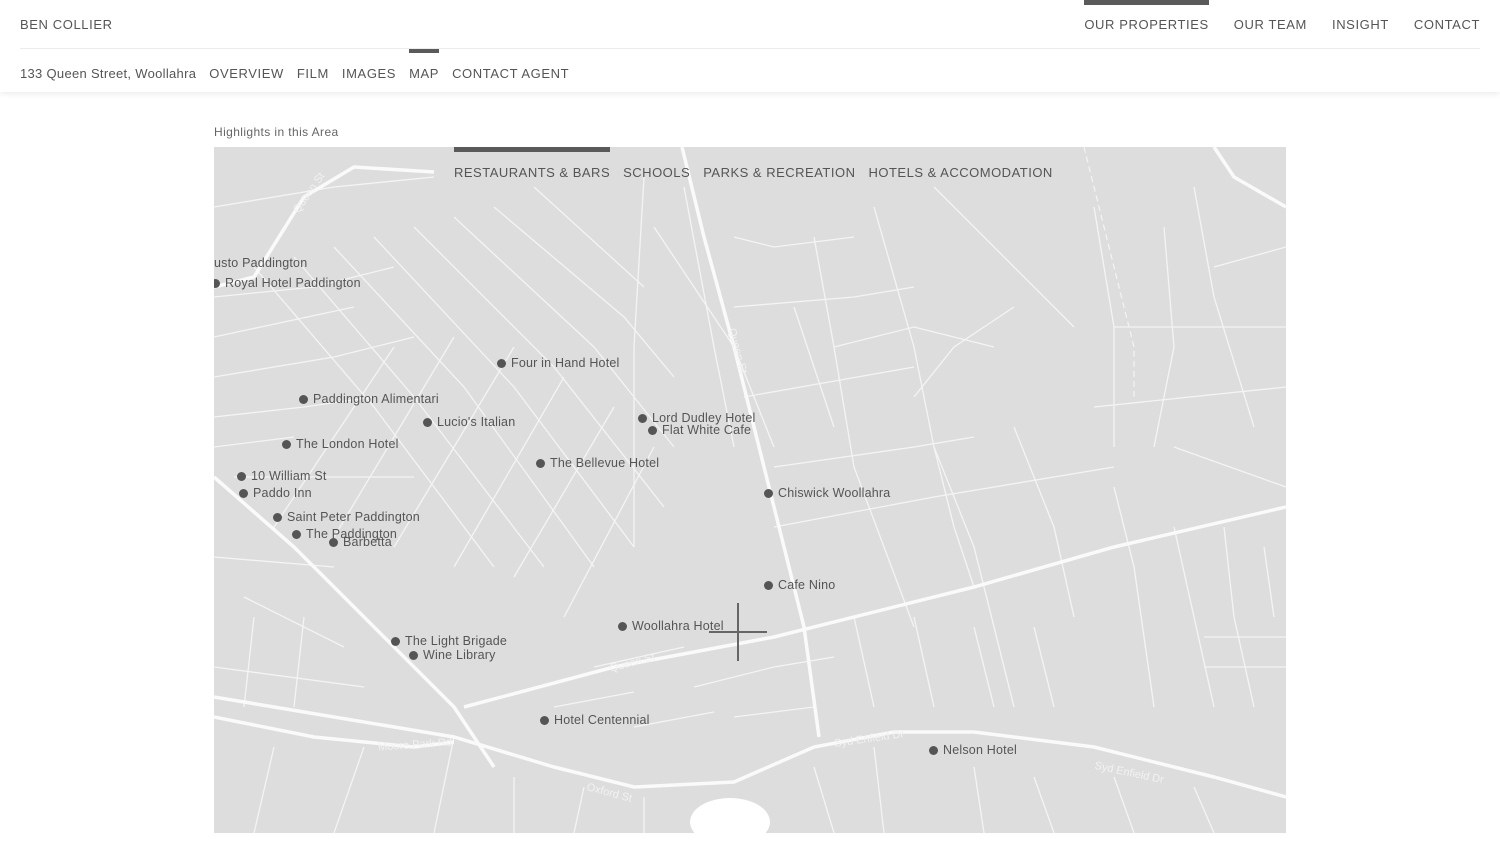 The width and height of the screenshot is (1500, 855). What do you see at coordinates (565, 363) in the screenshot?
I see `poi-label: Four in Hand Hotel` at bounding box center [565, 363].